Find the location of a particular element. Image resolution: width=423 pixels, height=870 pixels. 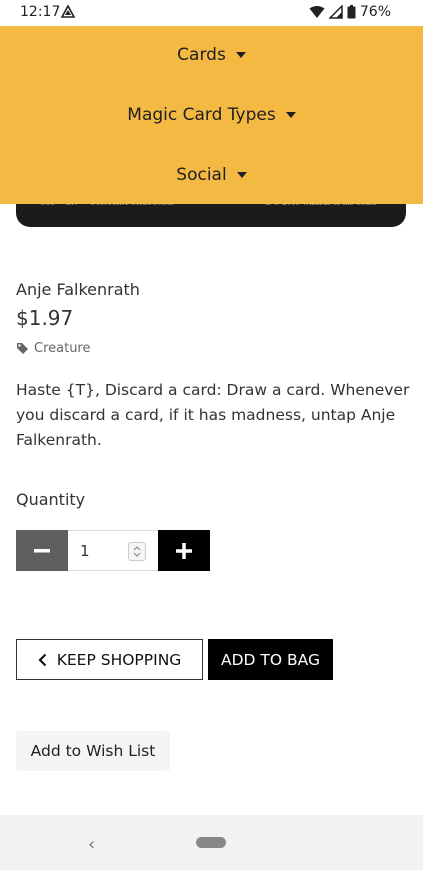

drive-notification-icon is located at coordinates (68, 11).